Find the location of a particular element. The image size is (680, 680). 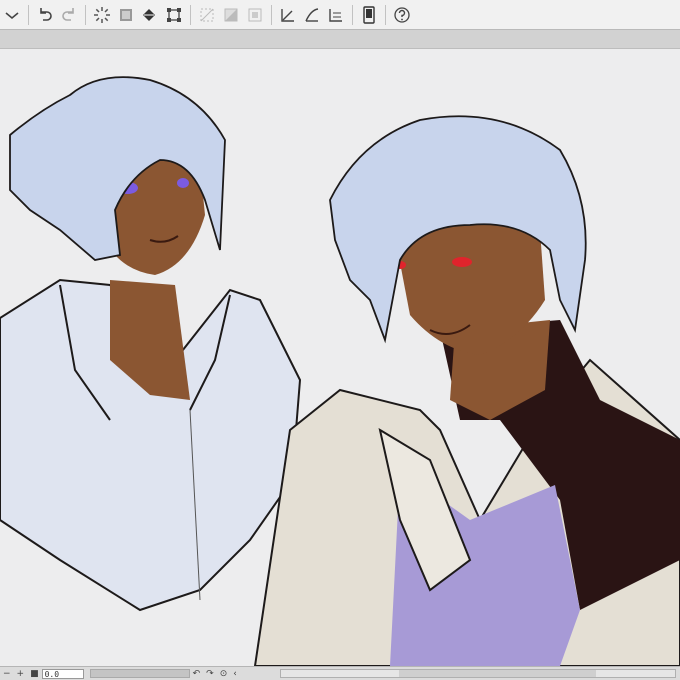

horizontal-scrollbar is located at coordinates (477, 673).